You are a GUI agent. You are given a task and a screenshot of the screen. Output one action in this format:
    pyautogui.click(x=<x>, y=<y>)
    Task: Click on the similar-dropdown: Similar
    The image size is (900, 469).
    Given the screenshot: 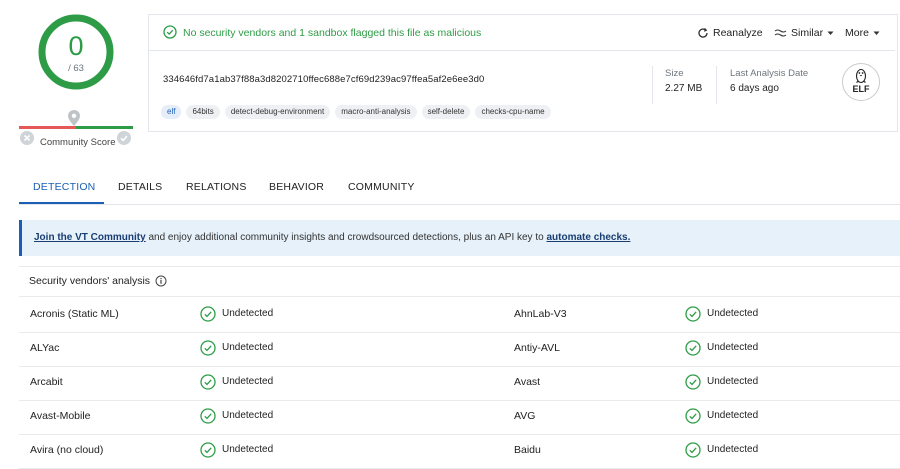 What is the action you would take?
    pyautogui.click(x=804, y=33)
    